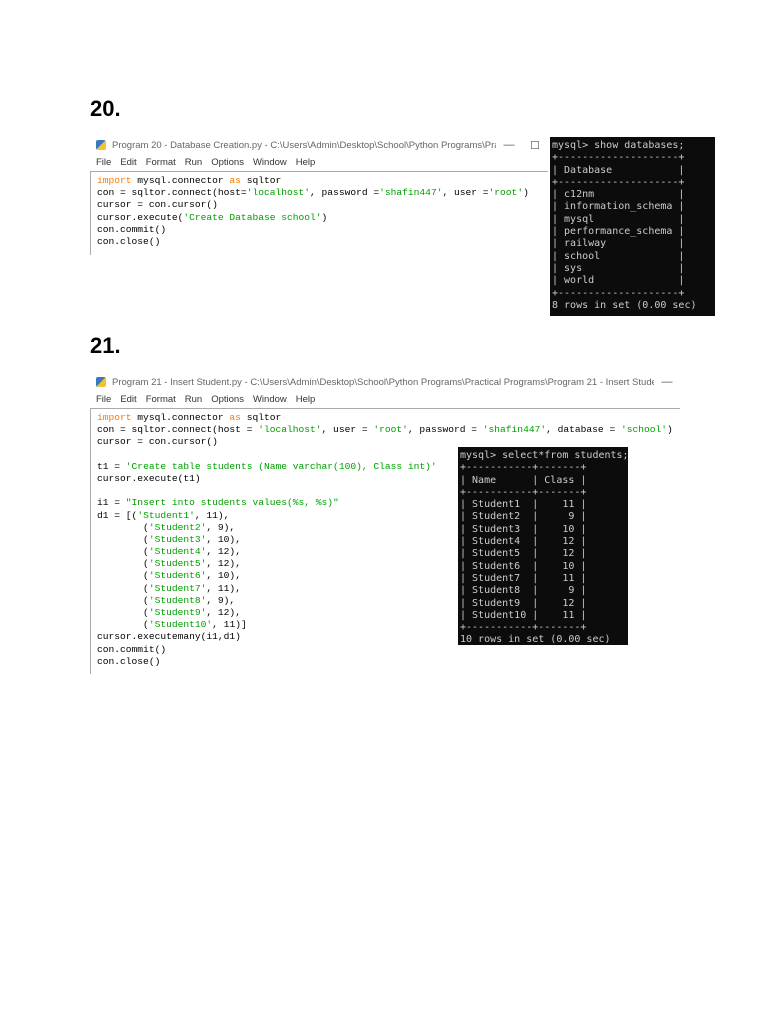  What do you see at coordinates (261, 417) in the screenshot?
I see `code-text: sqltor` at bounding box center [261, 417].